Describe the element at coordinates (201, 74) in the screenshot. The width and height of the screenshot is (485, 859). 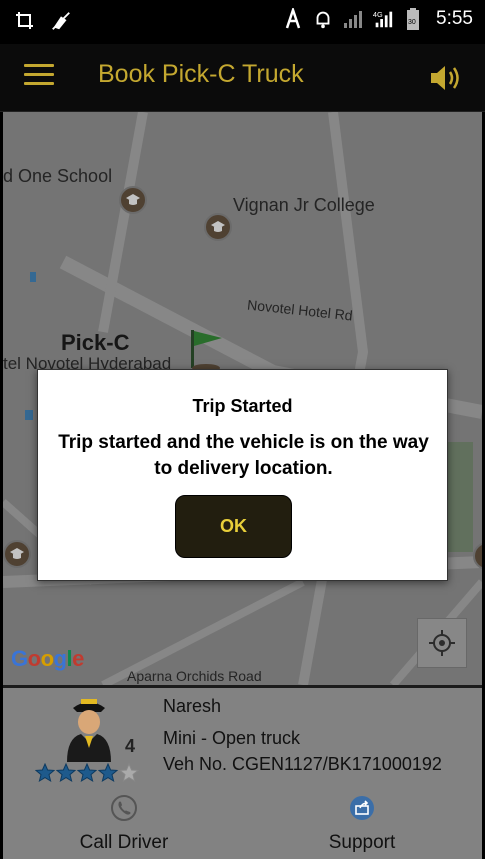
I see `page-title: Book Pick-C Truck` at that location.